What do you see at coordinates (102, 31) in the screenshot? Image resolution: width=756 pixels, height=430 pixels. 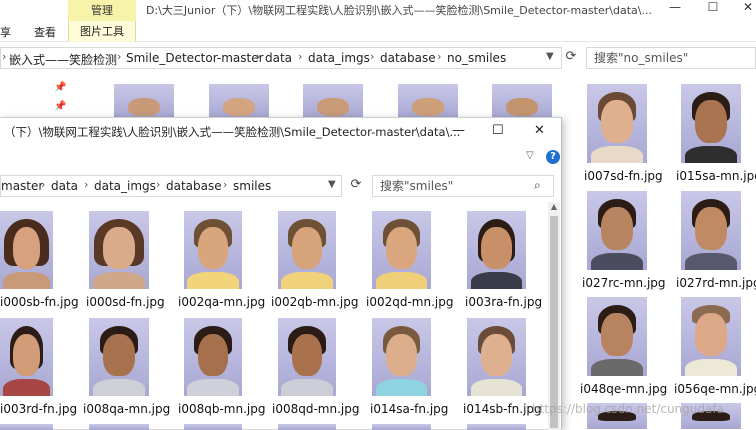 I see `ribbon-tab-picture-tools: 图片工具` at bounding box center [102, 31].